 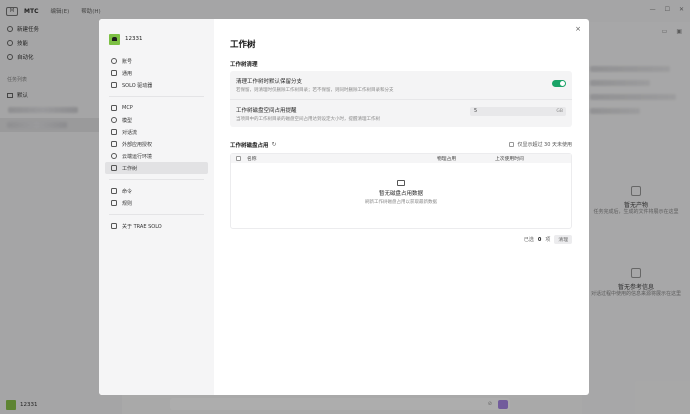 What do you see at coordinates (114, 203) in the screenshot?
I see `rules-icon` at bounding box center [114, 203].